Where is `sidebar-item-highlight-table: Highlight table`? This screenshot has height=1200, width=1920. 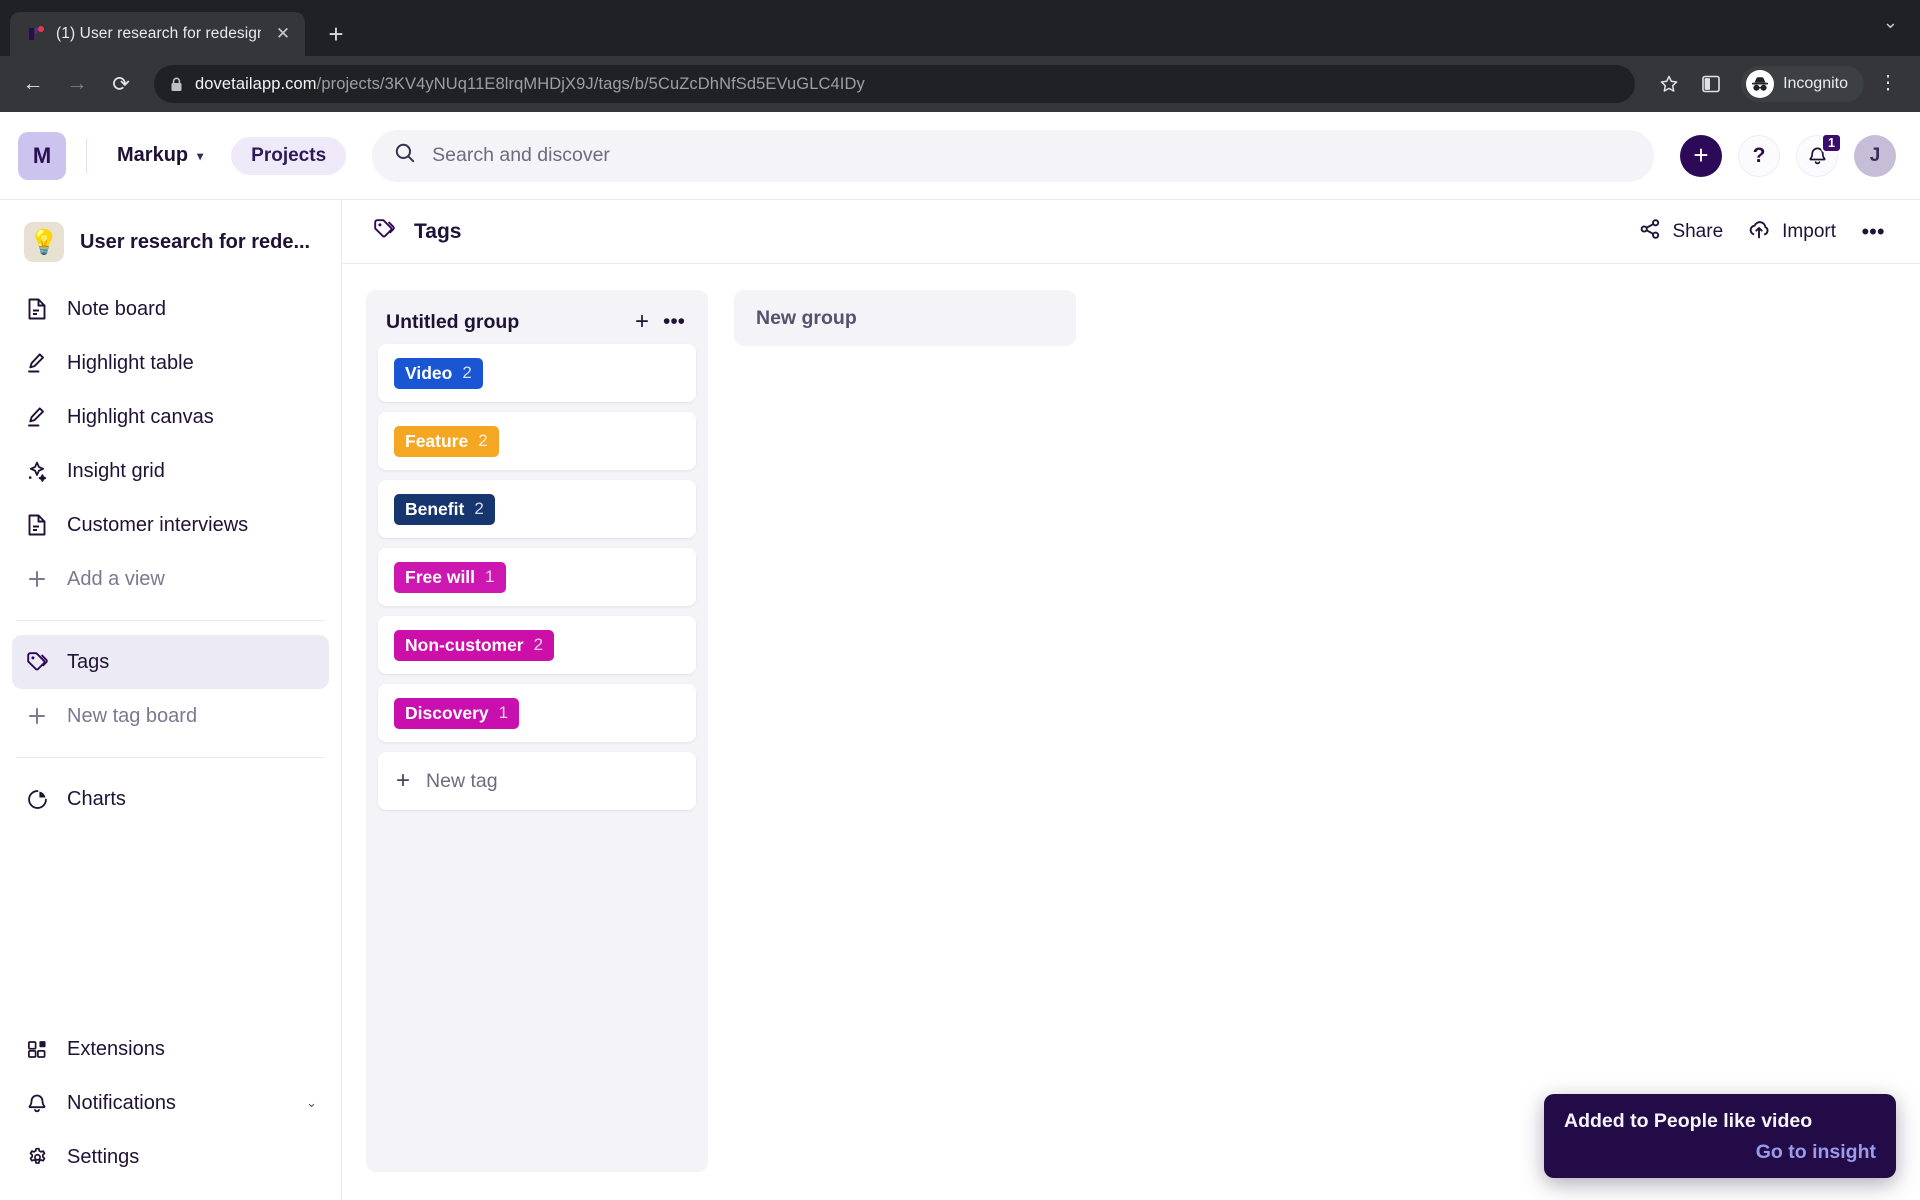
sidebar-item-highlight-table: Highlight table is located at coordinates (170, 363).